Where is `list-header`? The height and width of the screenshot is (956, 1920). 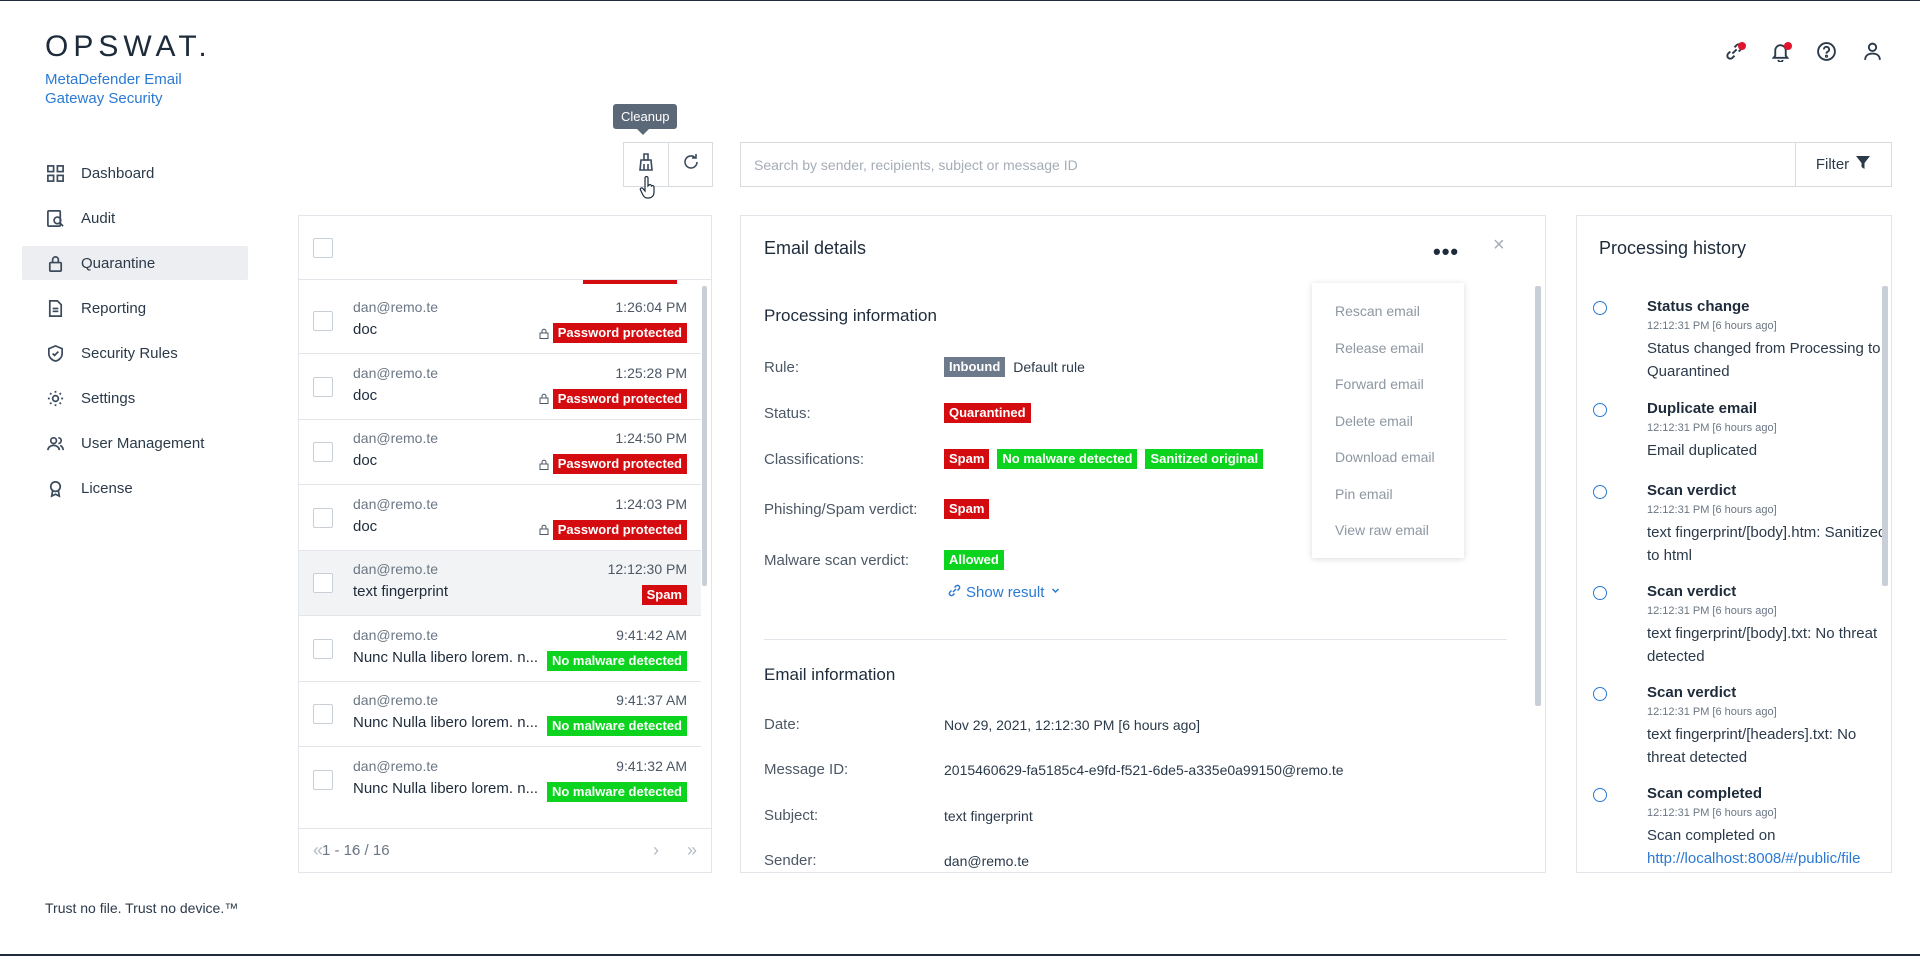 list-header is located at coordinates (505, 248).